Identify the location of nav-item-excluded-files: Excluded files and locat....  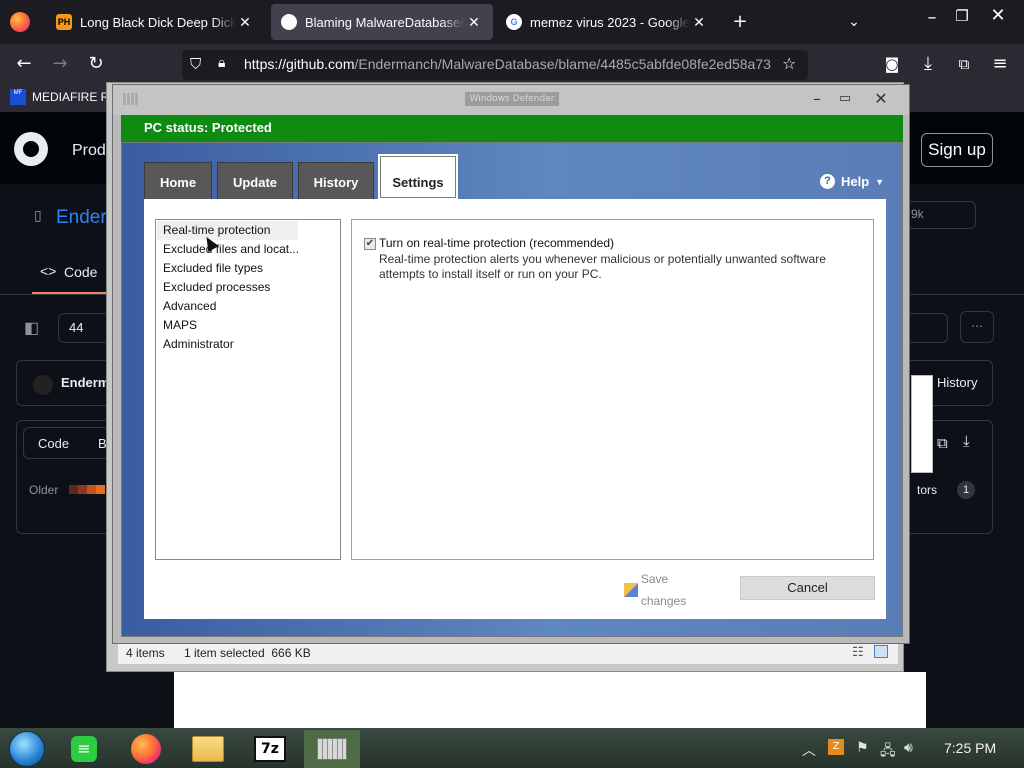
(228, 249).